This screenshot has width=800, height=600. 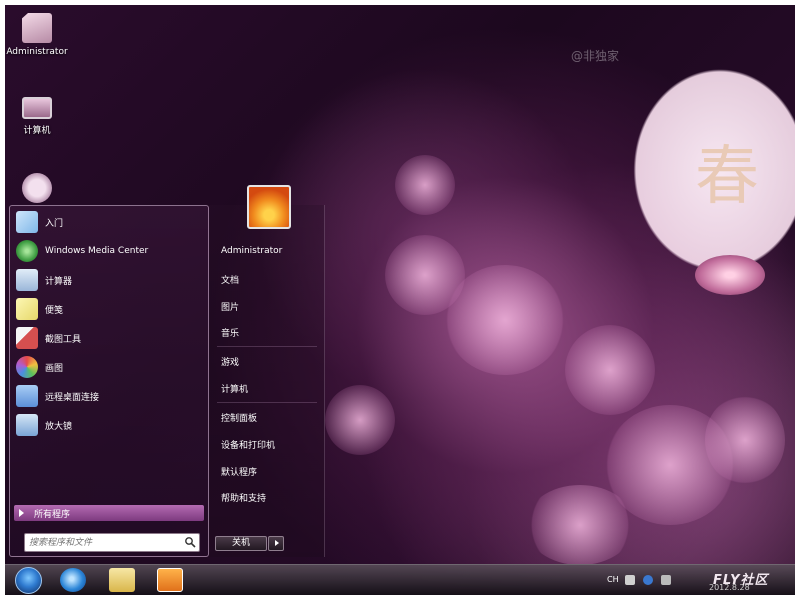 What do you see at coordinates (72, 397) in the screenshot?
I see `program-label: 远程桌面连接` at bounding box center [72, 397].